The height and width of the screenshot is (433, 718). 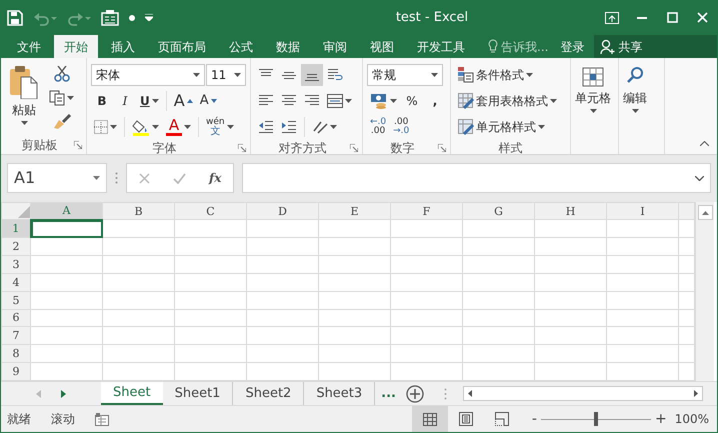 What do you see at coordinates (61, 122) in the screenshot?
I see `brush-icon` at bounding box center [61, 122].